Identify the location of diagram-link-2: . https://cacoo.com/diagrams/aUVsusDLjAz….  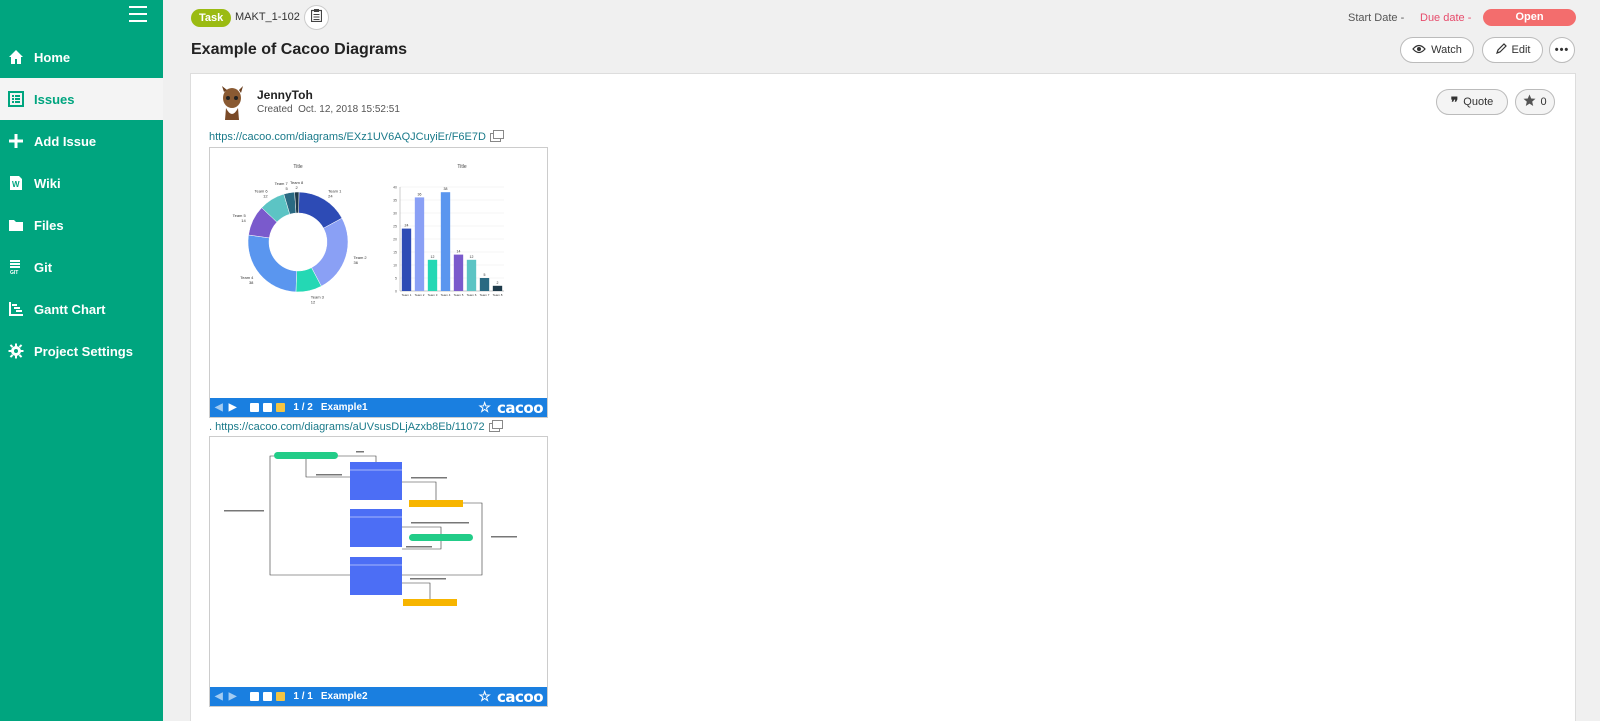
(356, 426).